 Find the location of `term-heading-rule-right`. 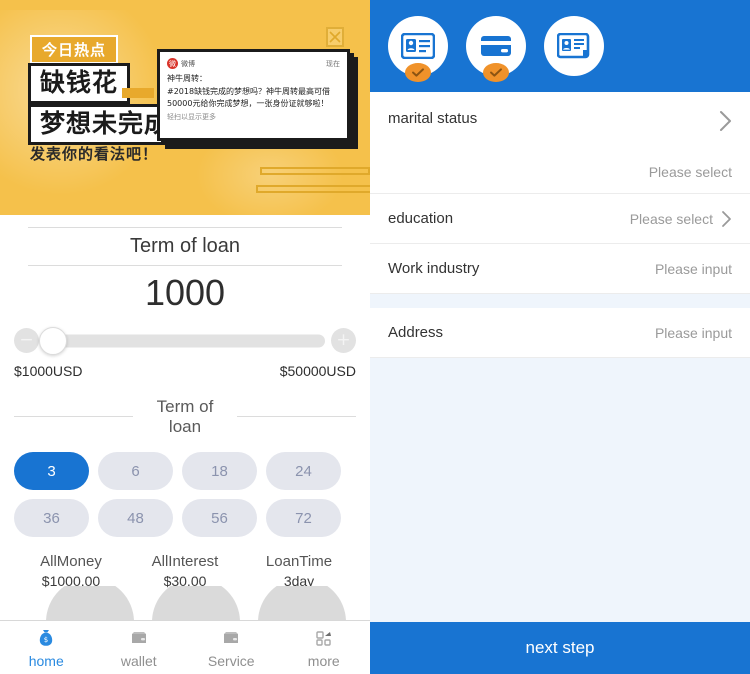

term-heading-rule-right is located at coordinates (296, 417).